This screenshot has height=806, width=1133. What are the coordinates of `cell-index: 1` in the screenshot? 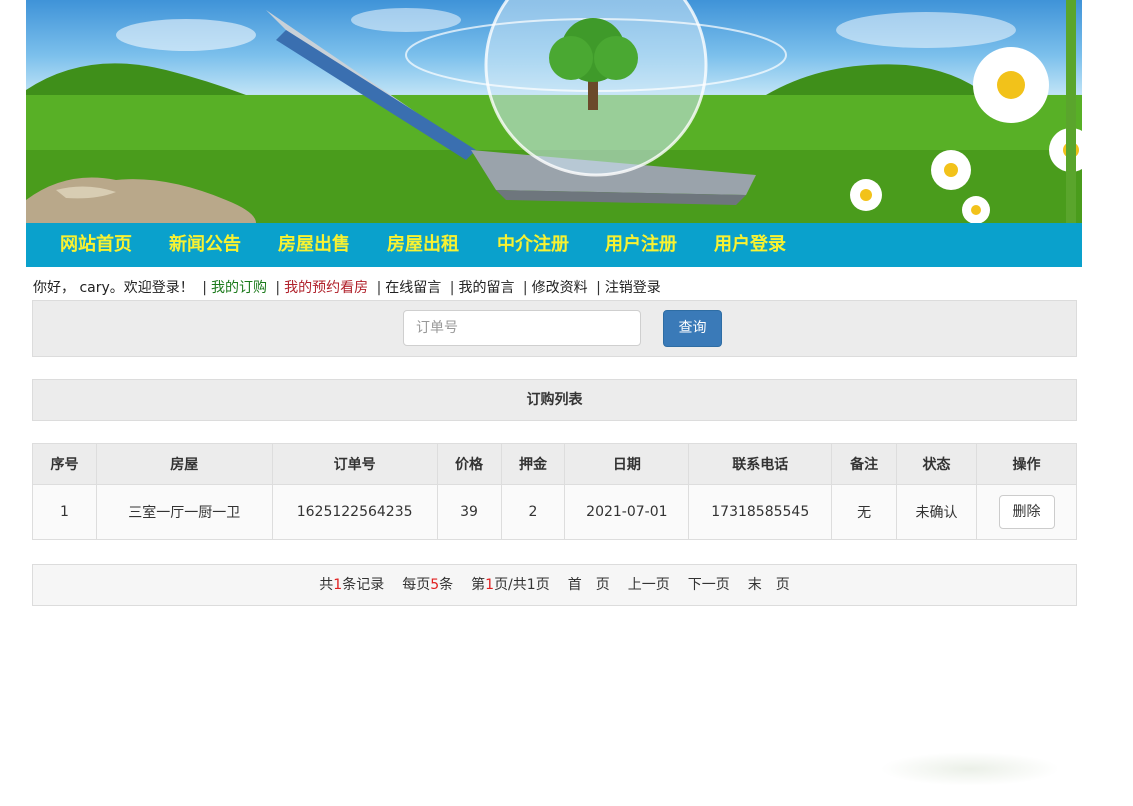 It's located at (64, 512).